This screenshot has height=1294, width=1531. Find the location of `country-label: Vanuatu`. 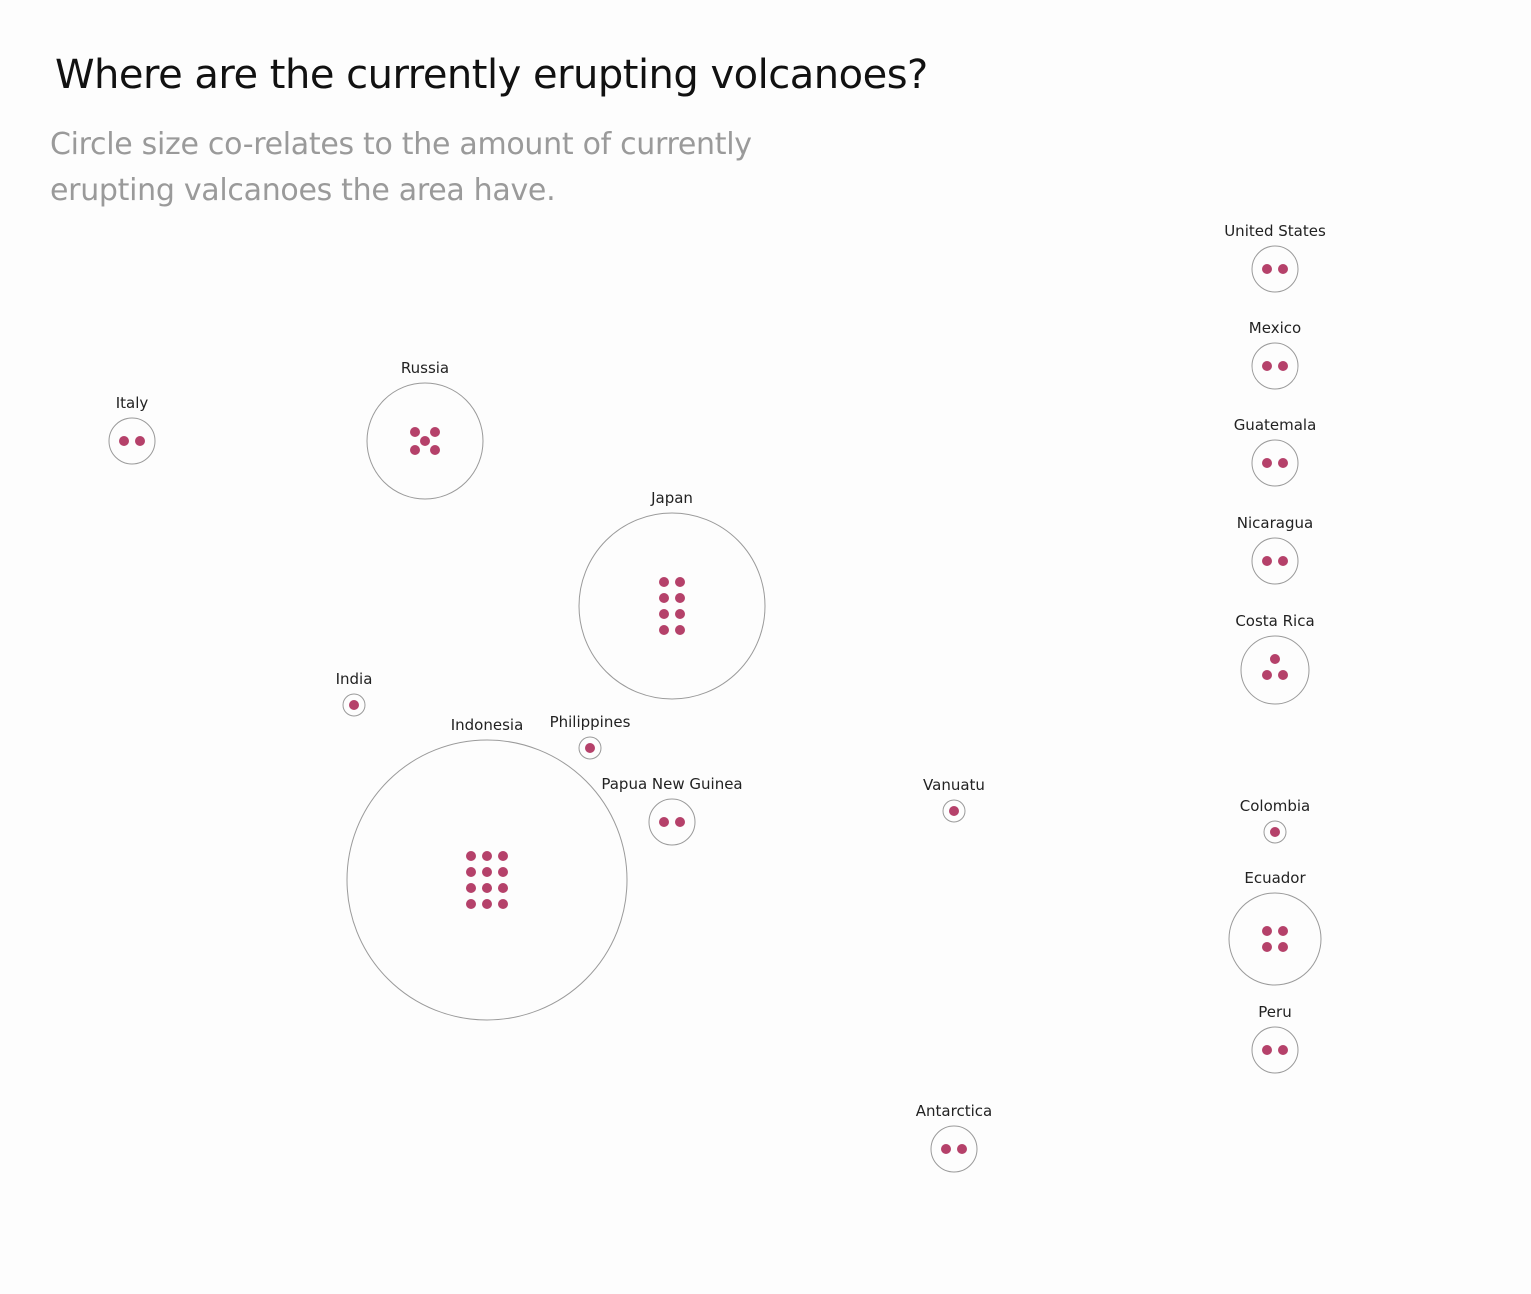

country-label: Vanuatu is located at coordinates (954, 785).